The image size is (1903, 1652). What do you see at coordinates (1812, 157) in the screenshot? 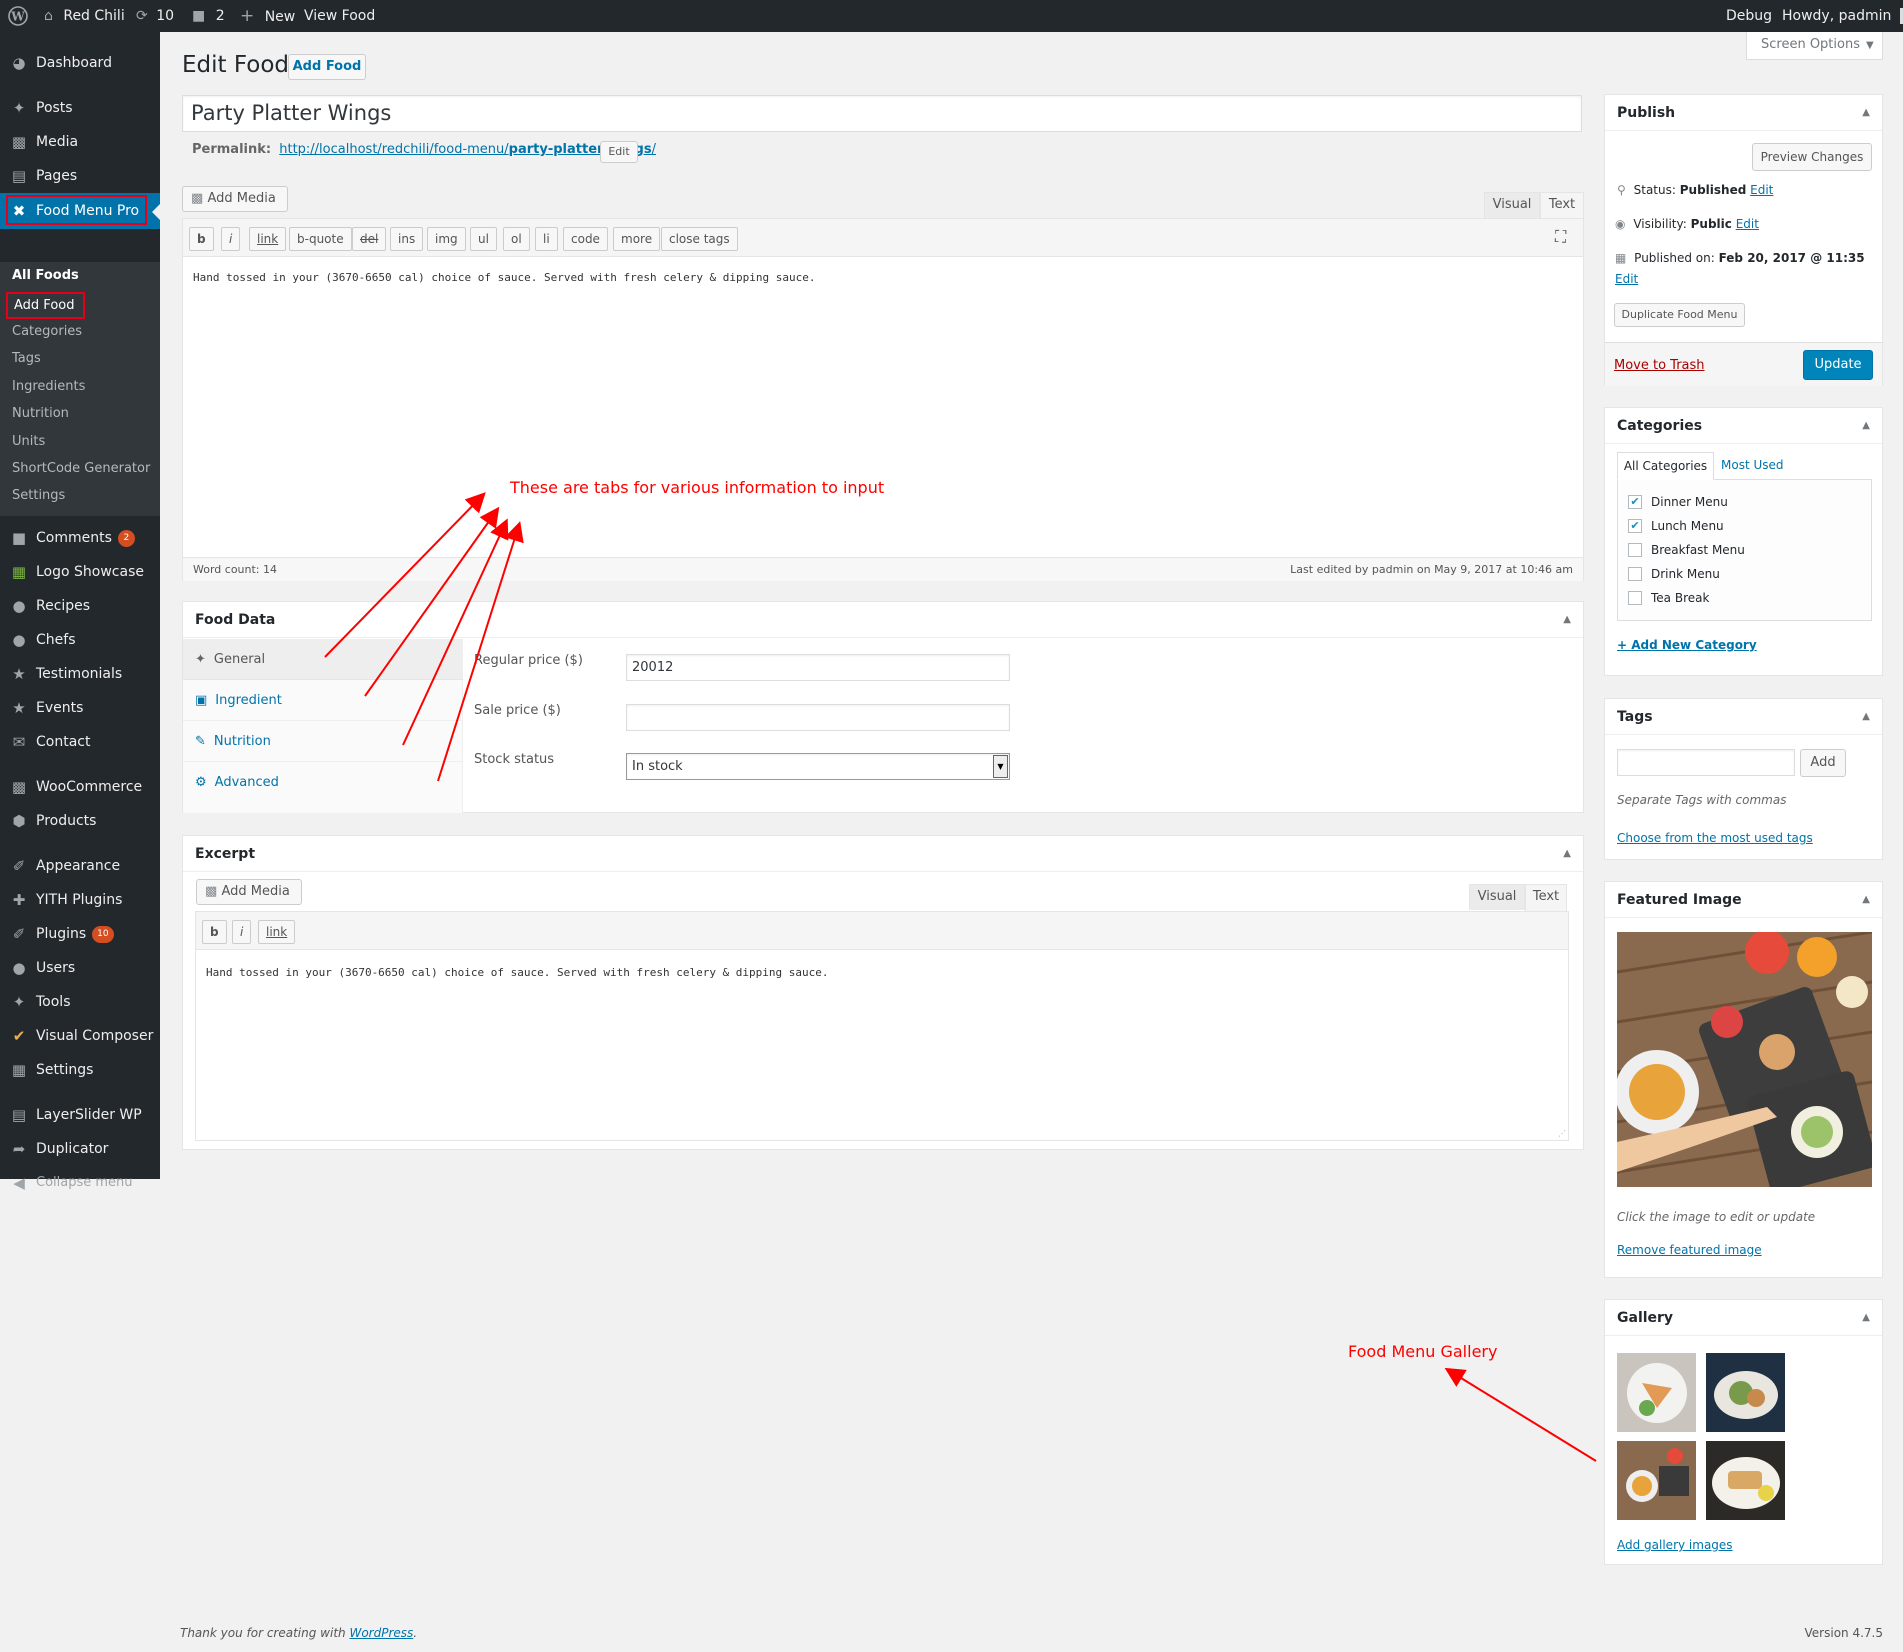
I see `preview-changes-button: Preview Changes` at bounding box center [1812, 157].